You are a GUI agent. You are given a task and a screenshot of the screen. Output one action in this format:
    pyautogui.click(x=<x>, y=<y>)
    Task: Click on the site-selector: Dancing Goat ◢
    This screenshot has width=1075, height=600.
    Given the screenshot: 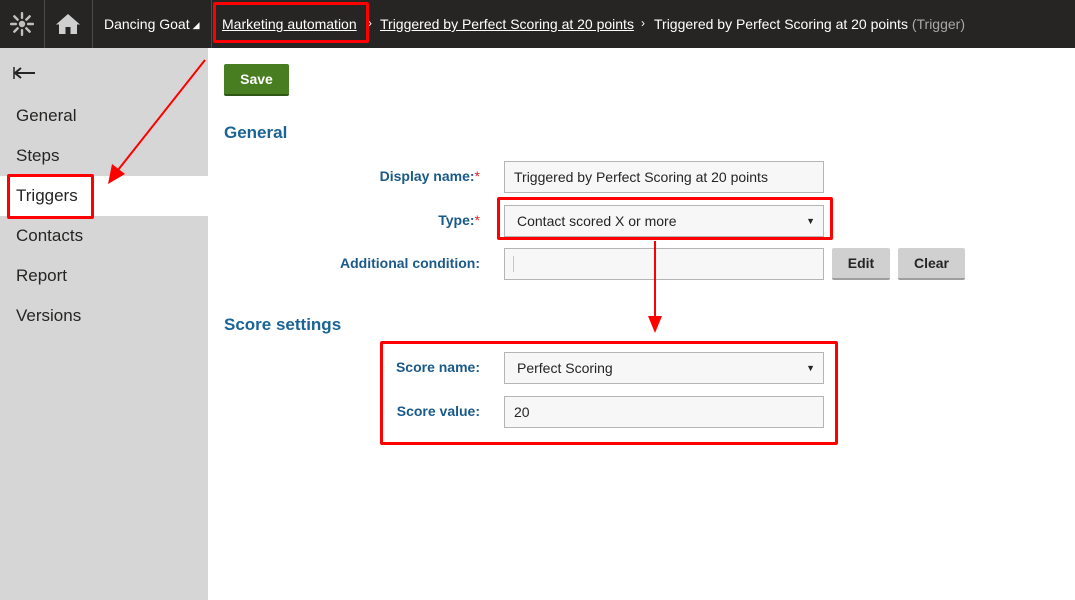 What is the action you would take?
    pyautogui.click(x=152, y=24)
    